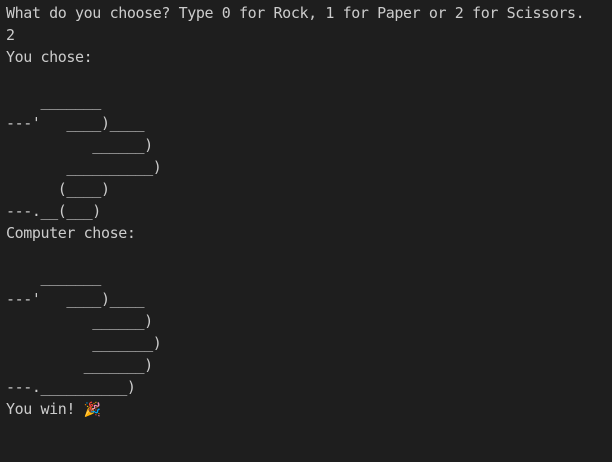  Describe the element at coordinates (49, 57) in the screenshot. I see `you-chose-label: You chose:` at that location.